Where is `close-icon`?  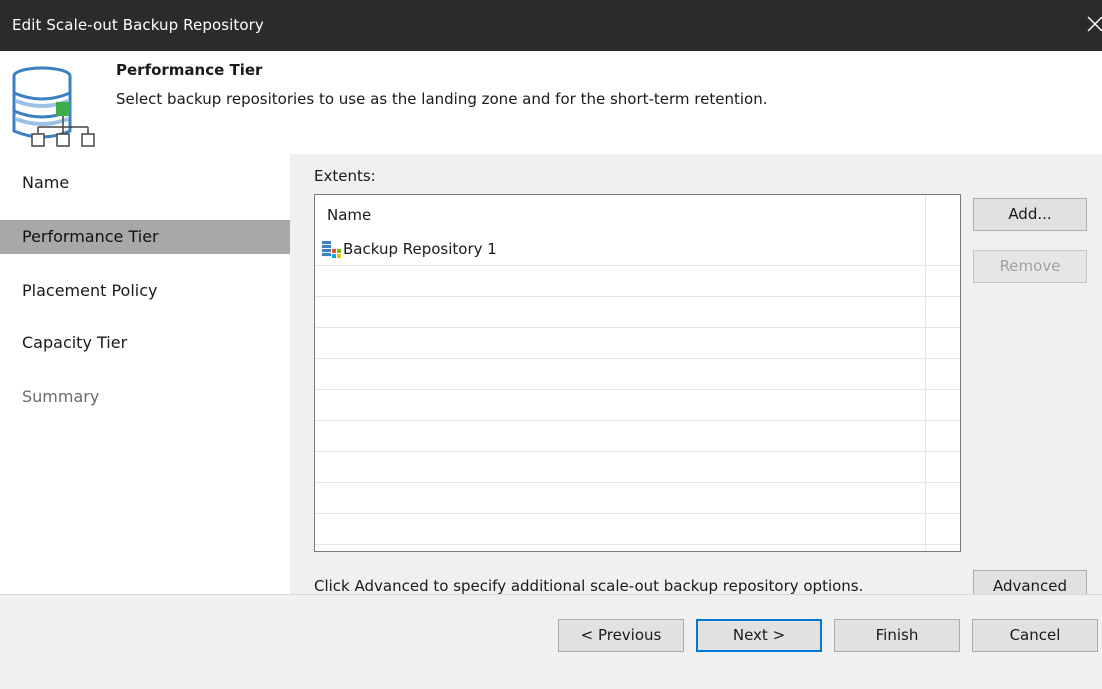
close-icon is located at coordinates (1093, 24).